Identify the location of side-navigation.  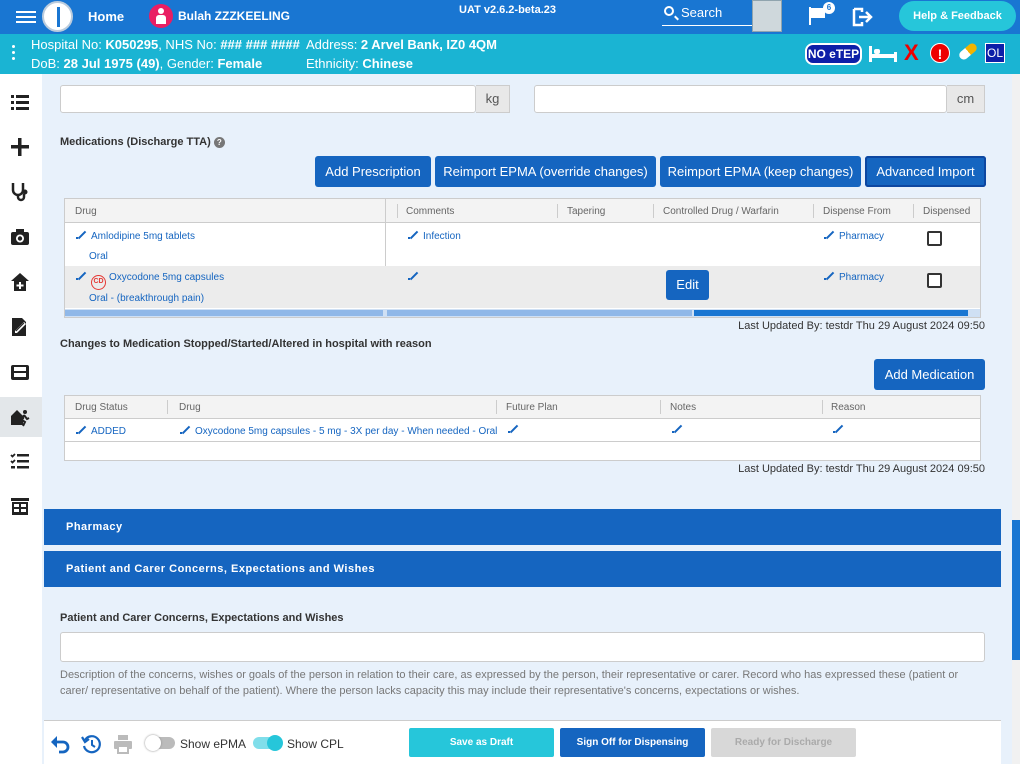
(21, 419).